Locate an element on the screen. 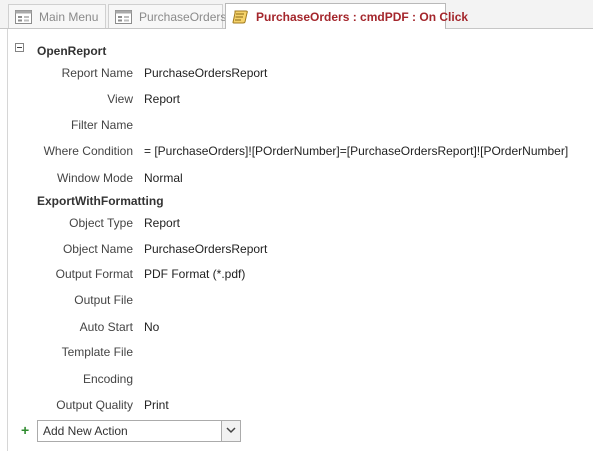 Image resolution: width=593 pixels, height=451 pixels. chevron-down-icon is located at coordinates (231, 430).